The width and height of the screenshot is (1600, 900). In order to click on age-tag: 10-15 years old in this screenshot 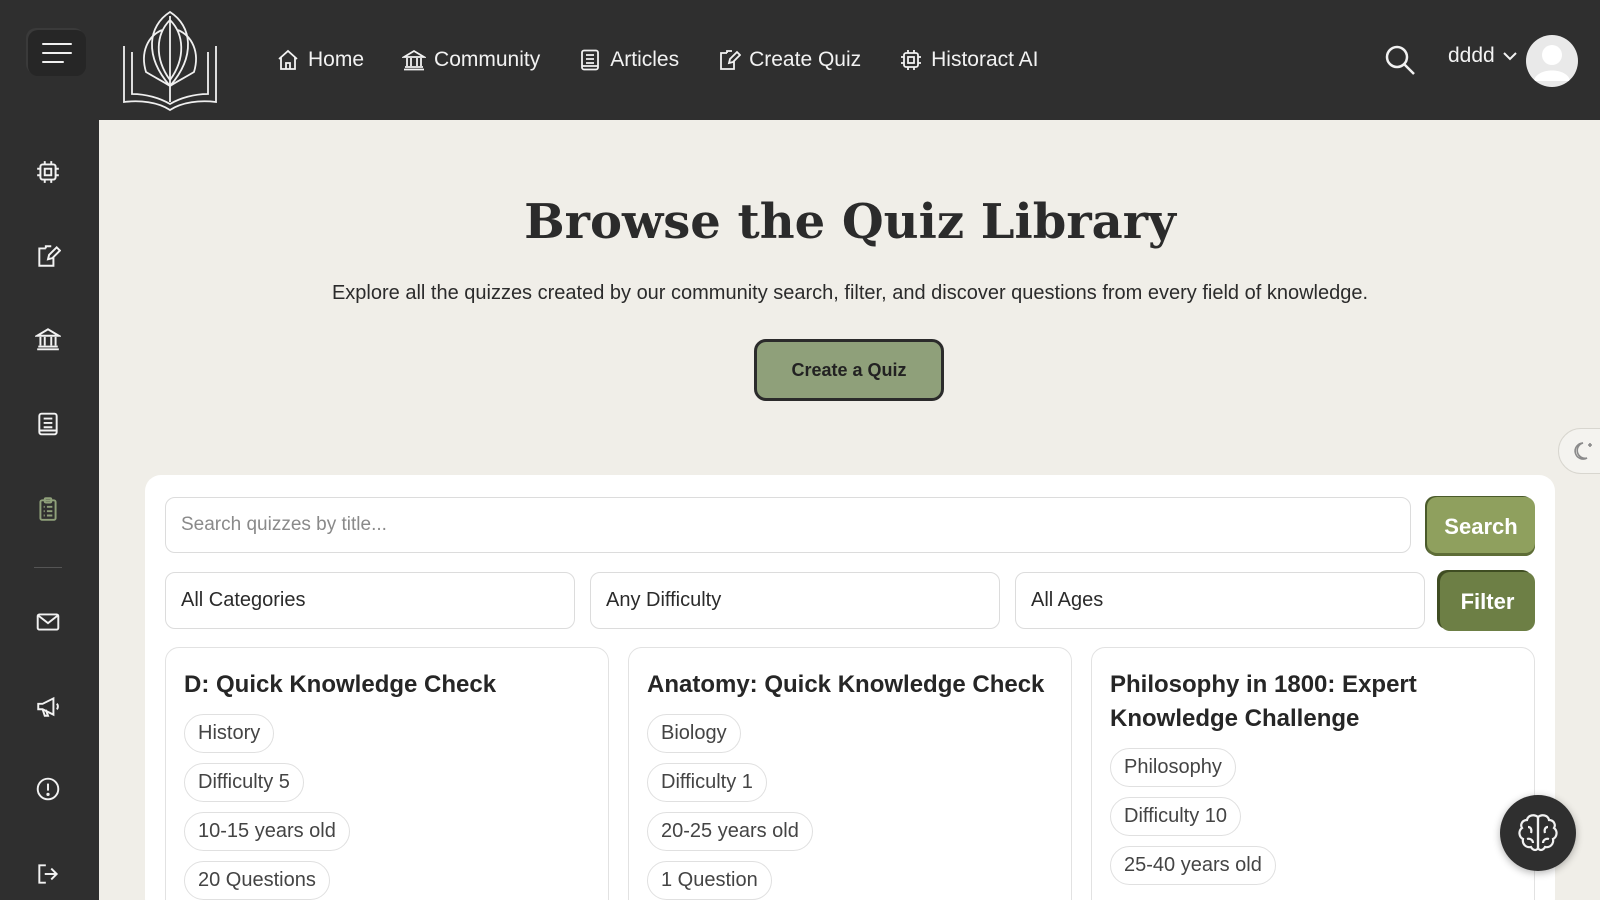, I will do `click(267, 831)`.